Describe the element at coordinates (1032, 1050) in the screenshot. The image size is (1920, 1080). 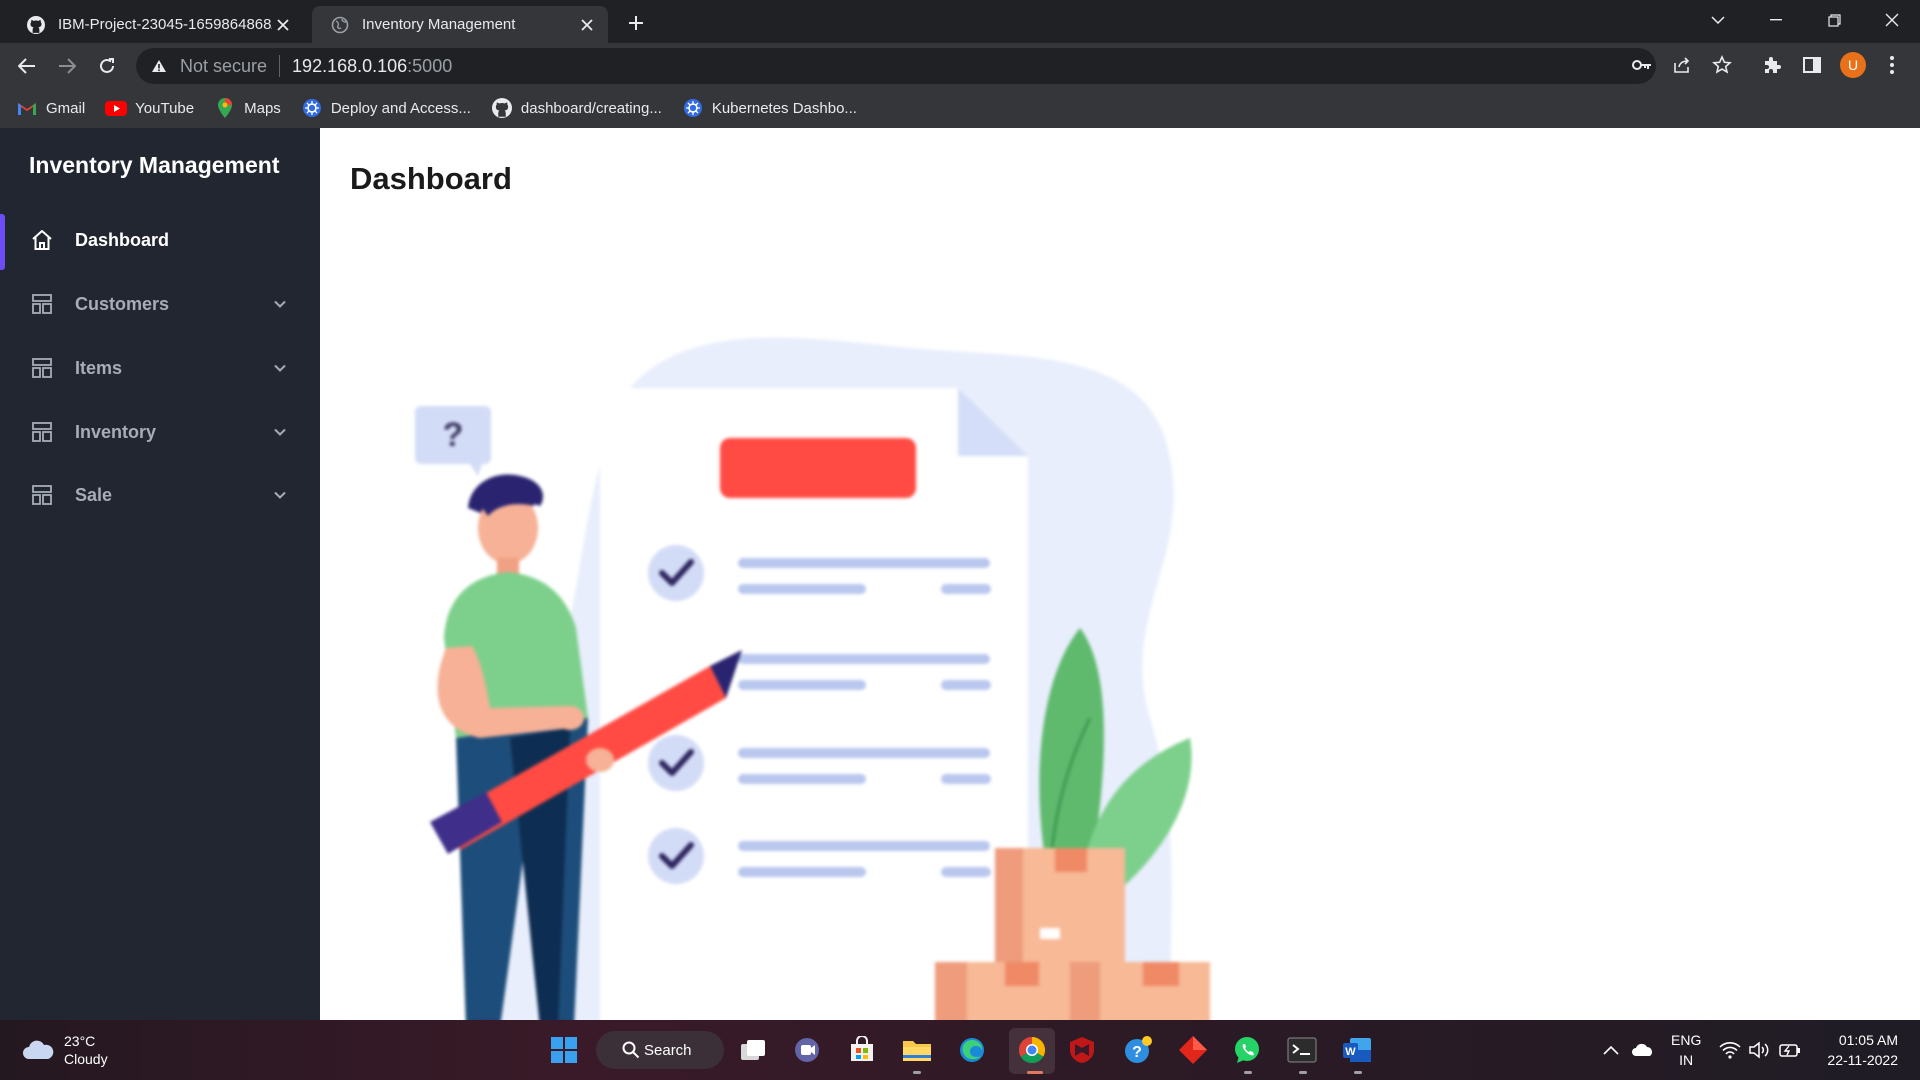
I see `chrome-icon` at that location.